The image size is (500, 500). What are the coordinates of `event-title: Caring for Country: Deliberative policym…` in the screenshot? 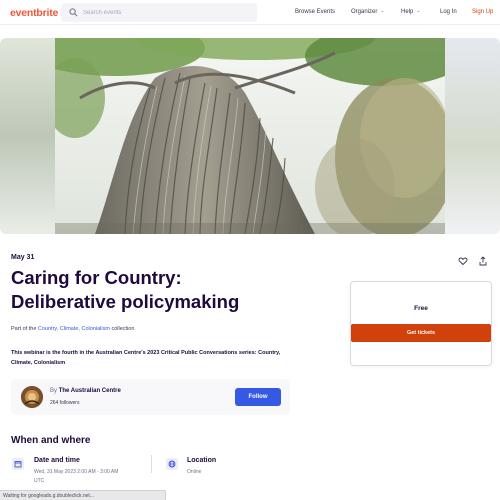 It's located at (171, 290).